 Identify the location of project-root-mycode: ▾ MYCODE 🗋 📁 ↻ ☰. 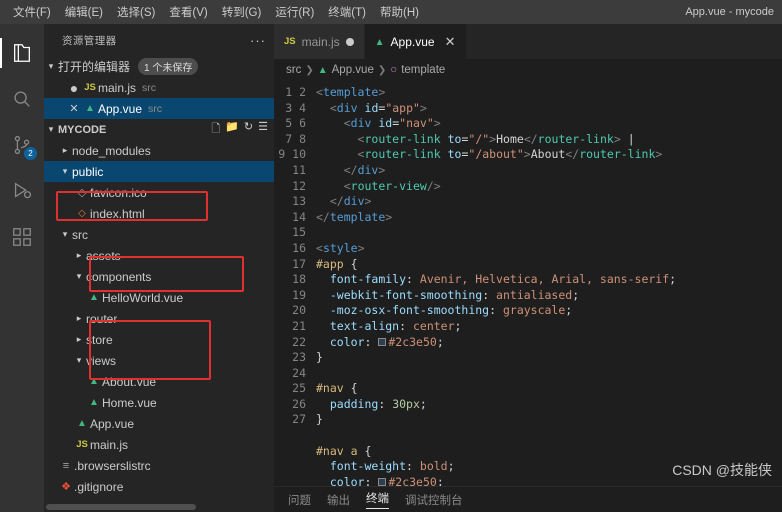
(159, 129).